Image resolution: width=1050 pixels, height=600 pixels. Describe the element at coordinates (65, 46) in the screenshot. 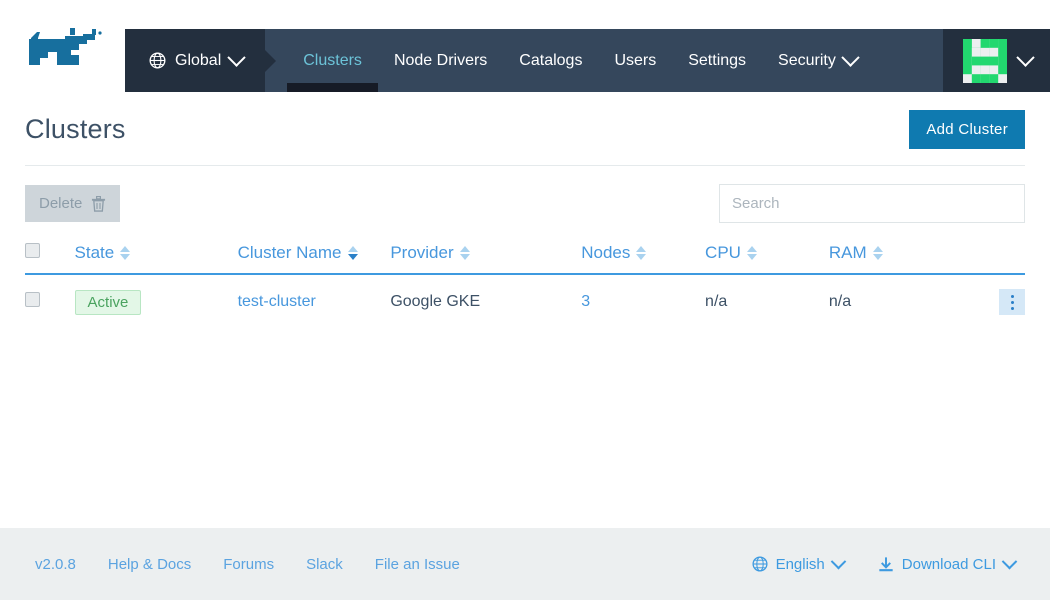

I see `rancher-cow-logo` at that location.